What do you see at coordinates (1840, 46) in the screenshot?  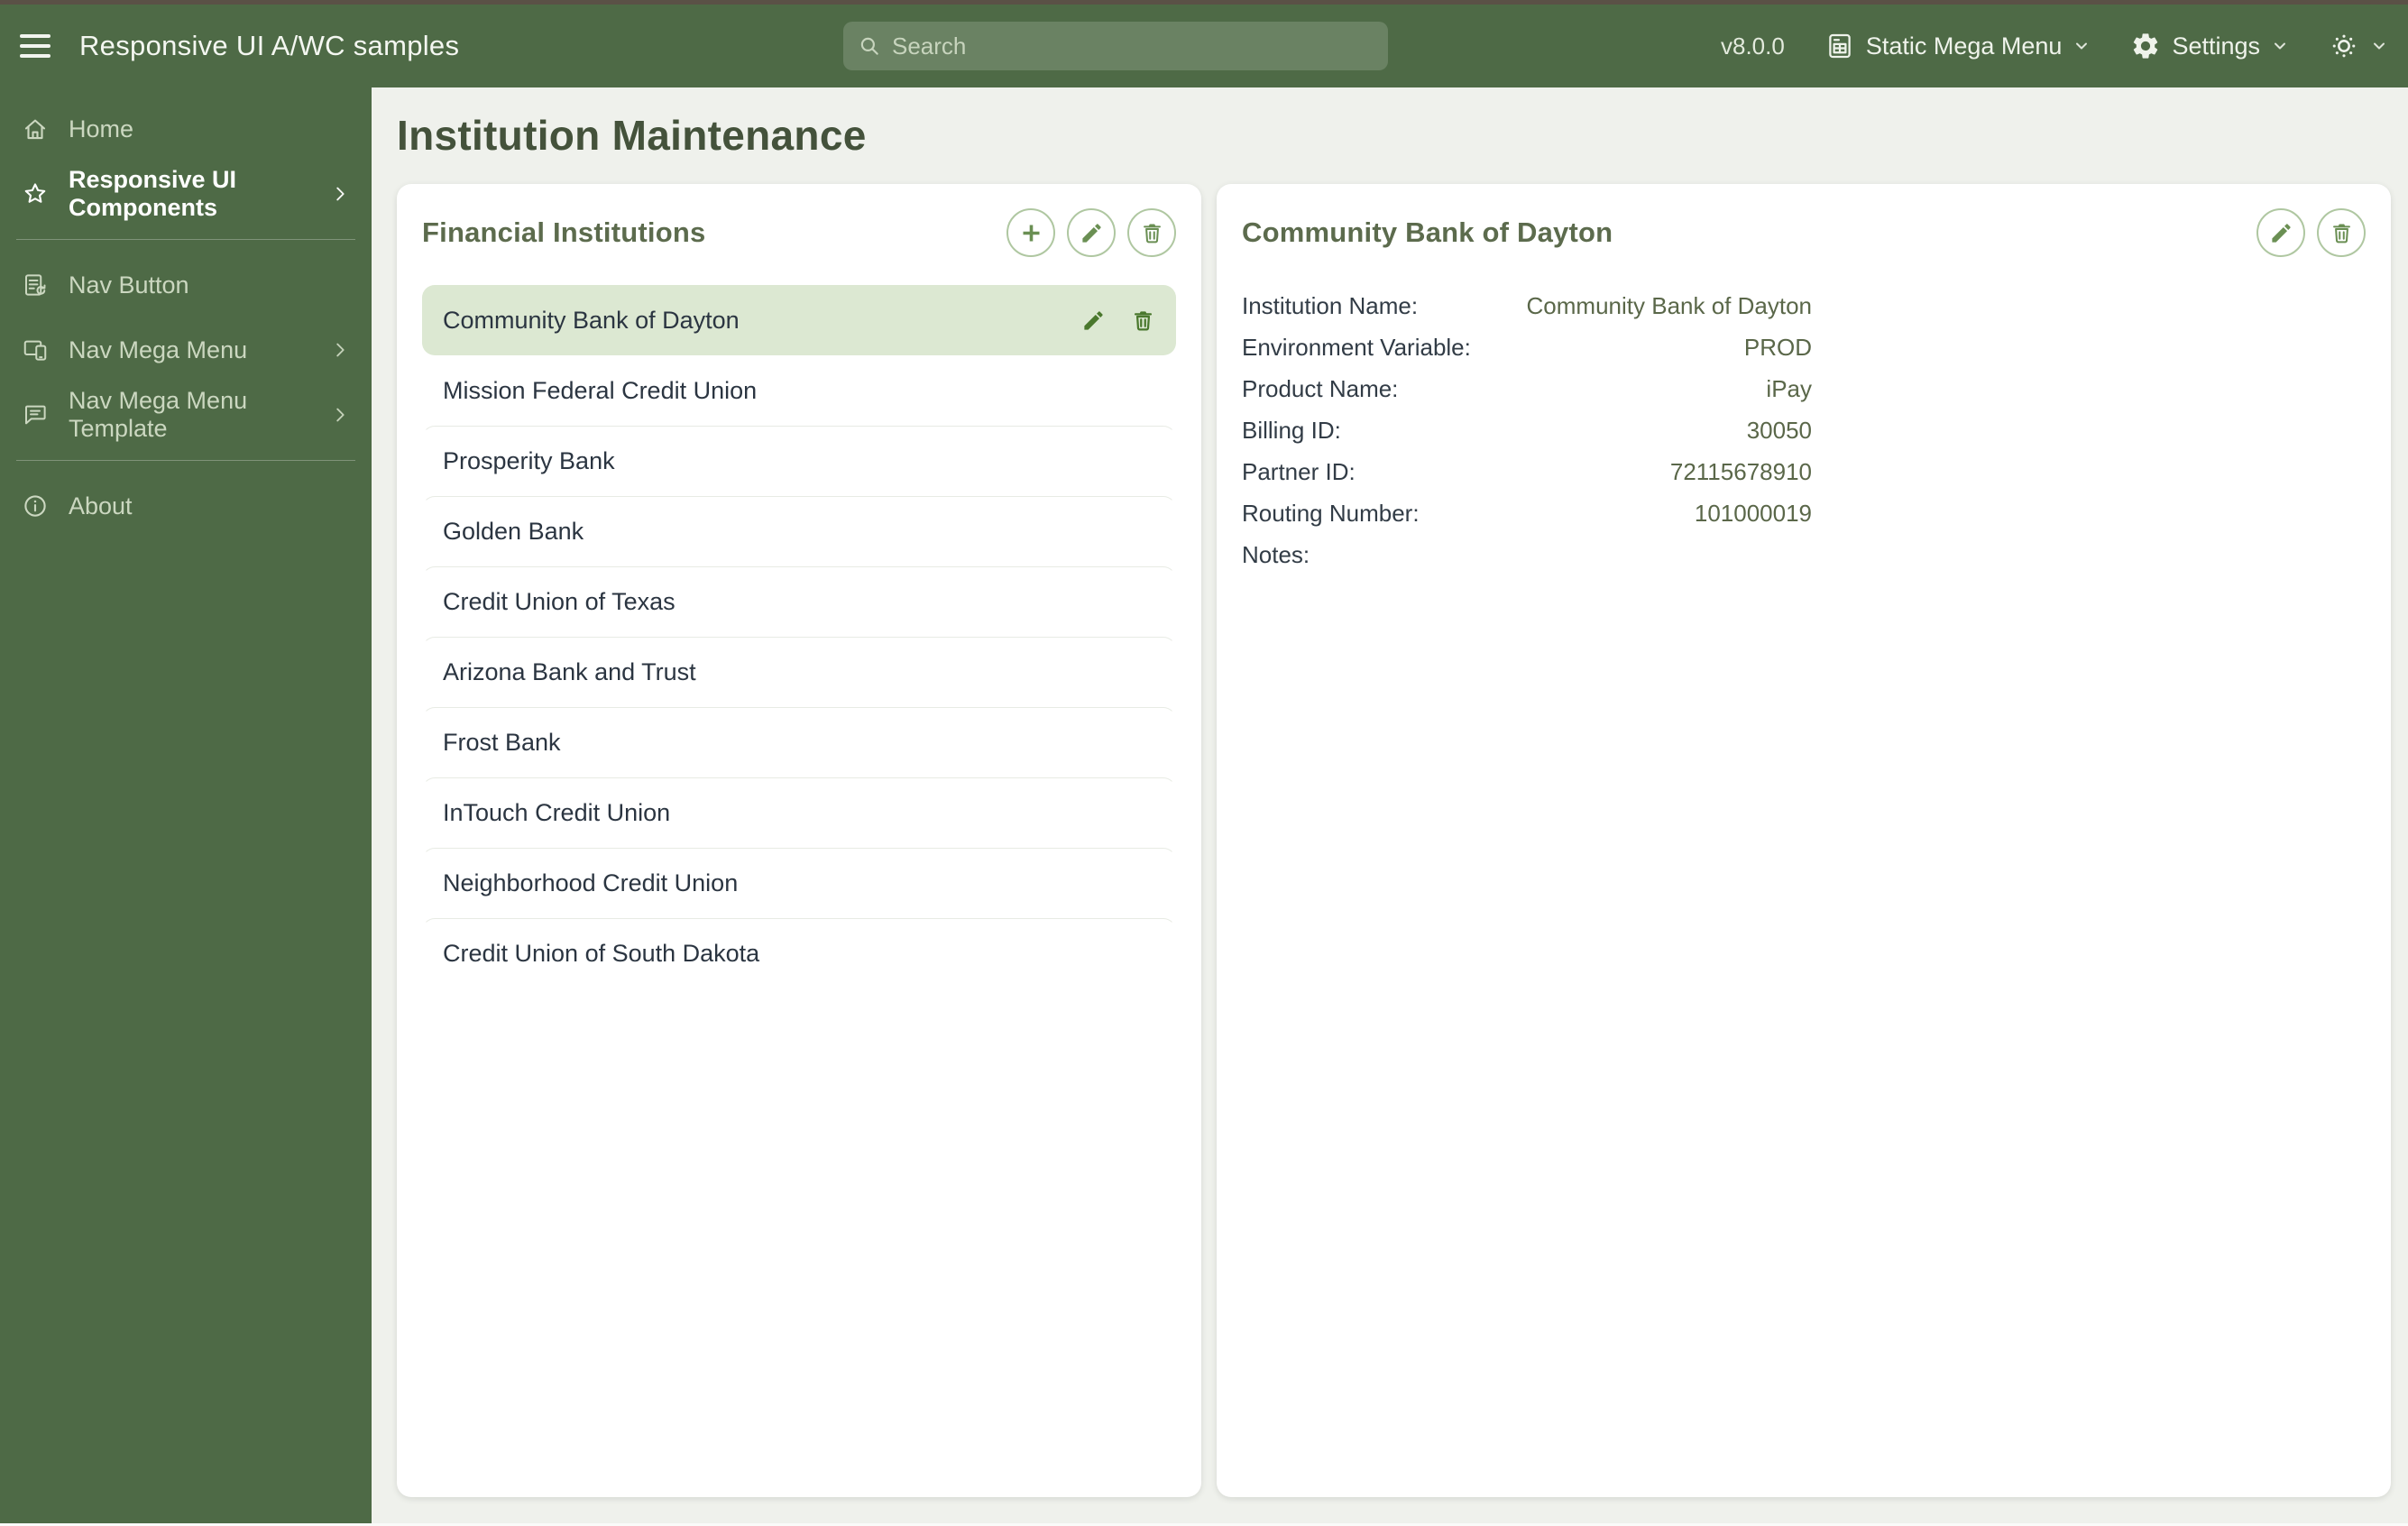 I see `mega-menu-icon` at bounding box center [1840, 46].